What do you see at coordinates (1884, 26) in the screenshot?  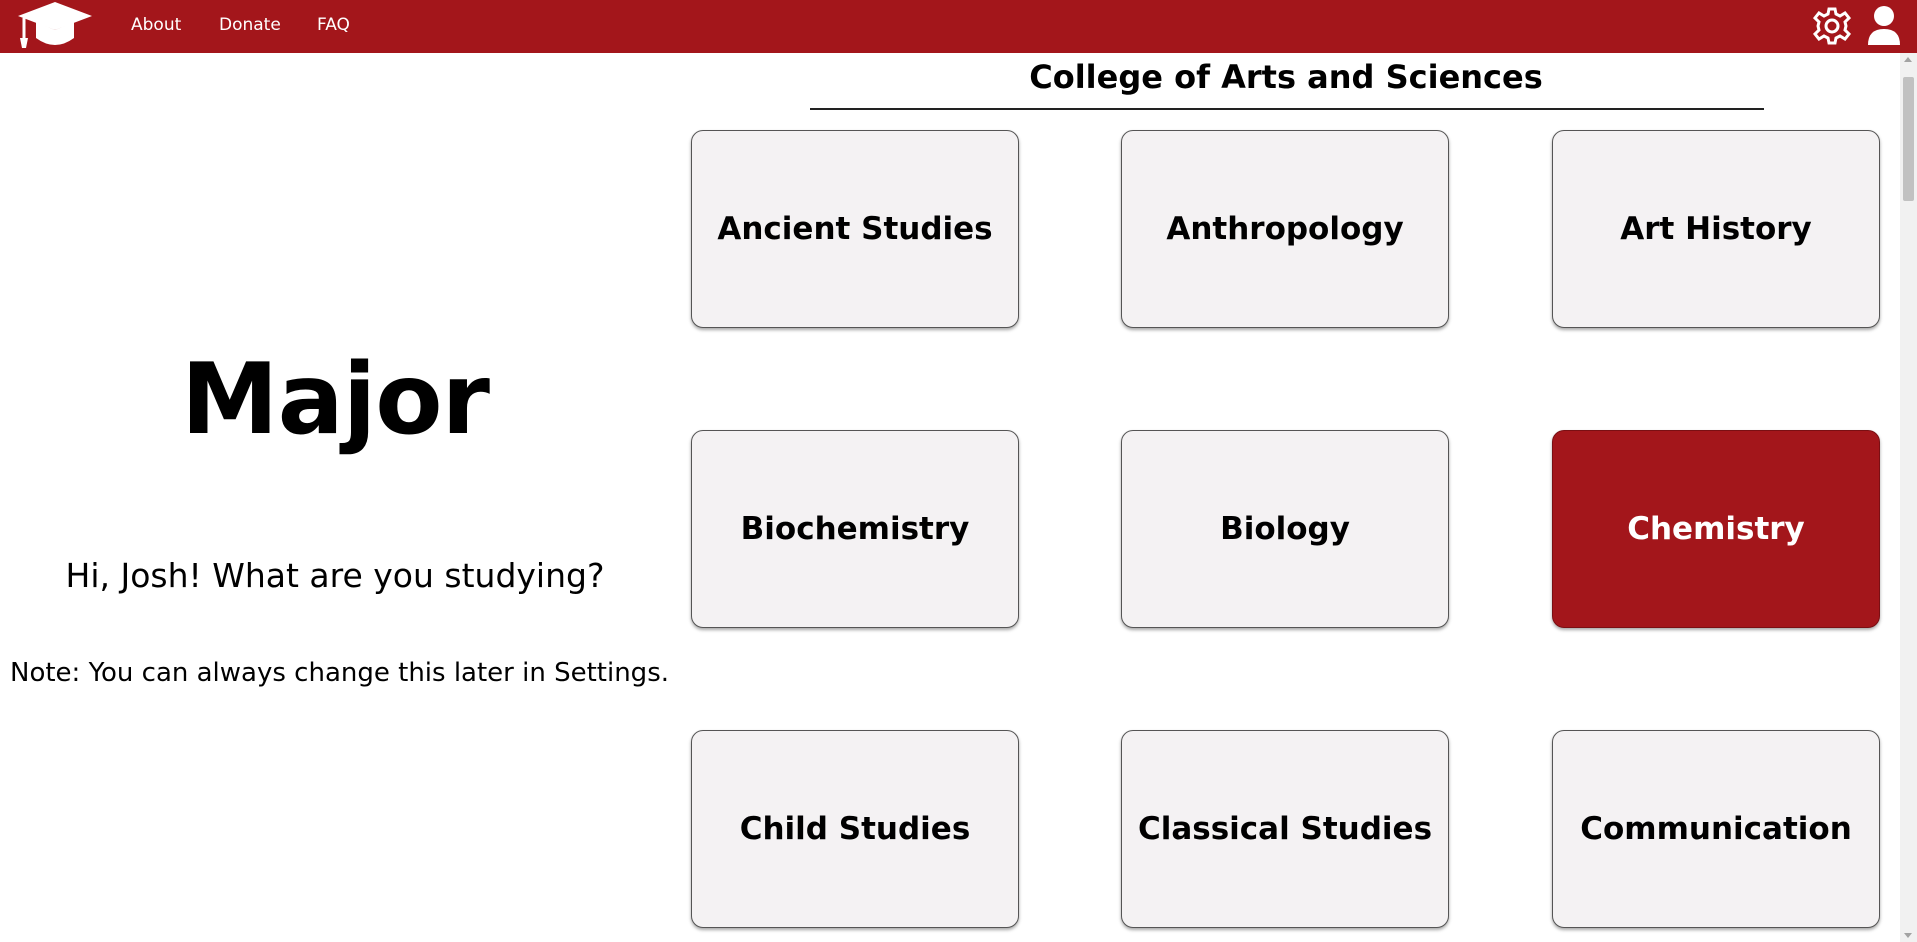 I see `user-icon` at bounding box center [1884, 26].